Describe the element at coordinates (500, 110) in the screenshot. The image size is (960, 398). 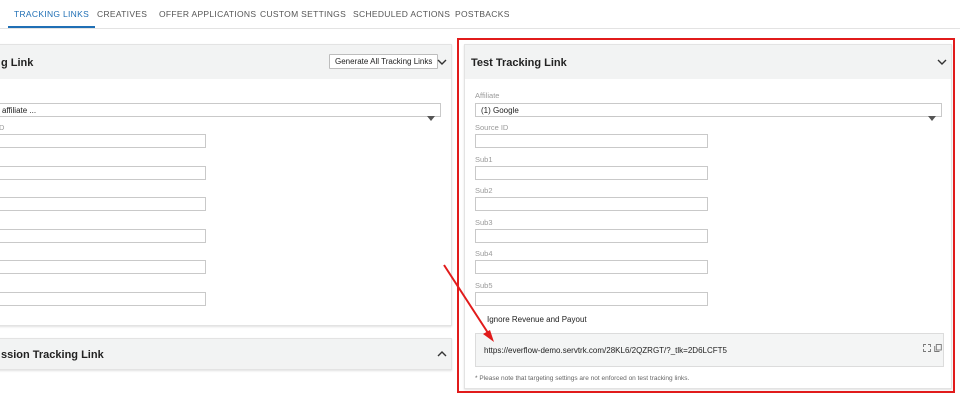
I see `test-affiliate-select-value: (1) Google` at that location.